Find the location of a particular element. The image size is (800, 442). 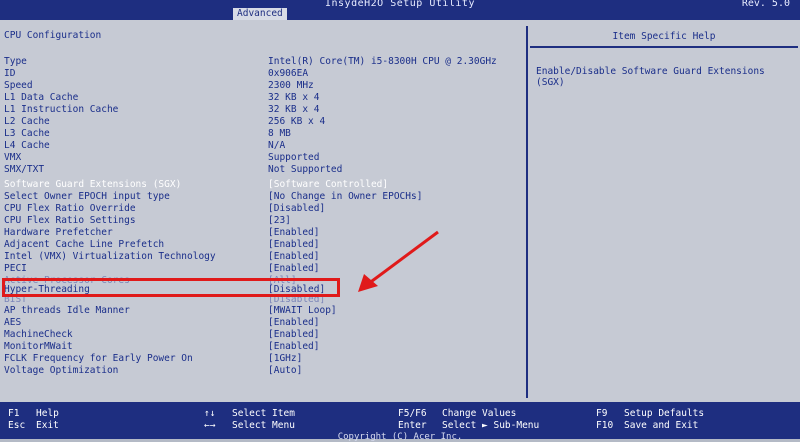

key-change-values: F5/F6 Change Values is located at coordinates (457, 413).